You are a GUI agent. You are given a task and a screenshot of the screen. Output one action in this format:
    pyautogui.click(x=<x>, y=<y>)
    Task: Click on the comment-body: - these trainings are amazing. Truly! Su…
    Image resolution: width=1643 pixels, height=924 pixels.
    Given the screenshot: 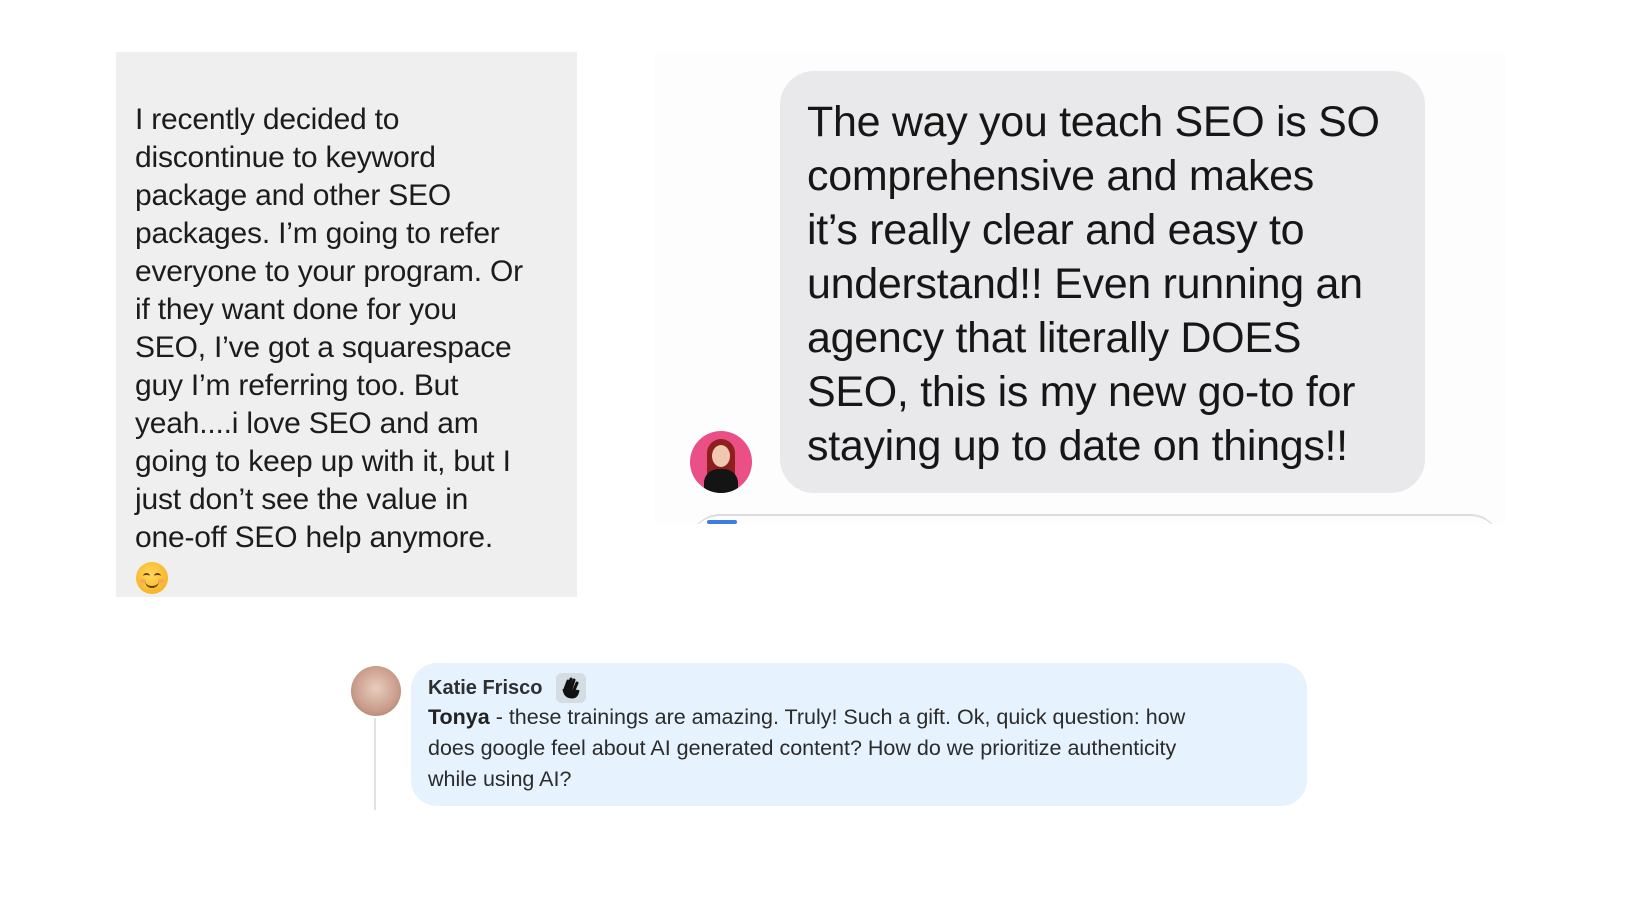 What is the action you would take?
    pyautogui.click(x=807, y=748)
    